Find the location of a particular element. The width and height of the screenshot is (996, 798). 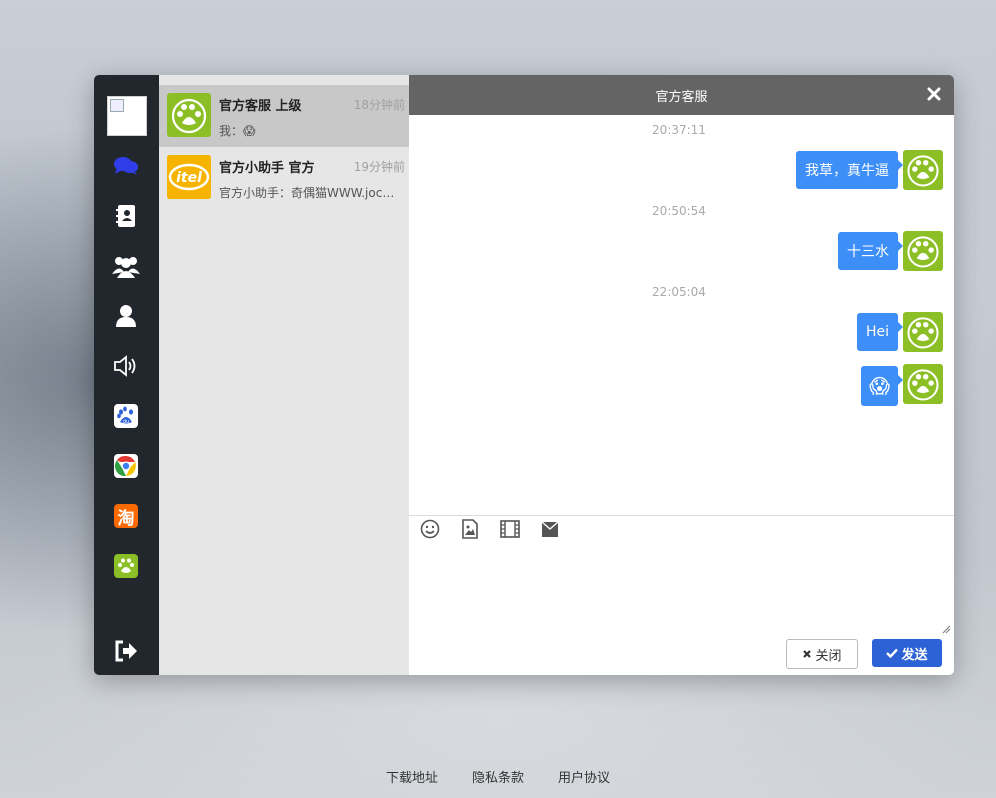

message-timestamp: 20:50:54 is located at coordinates (679, 211).